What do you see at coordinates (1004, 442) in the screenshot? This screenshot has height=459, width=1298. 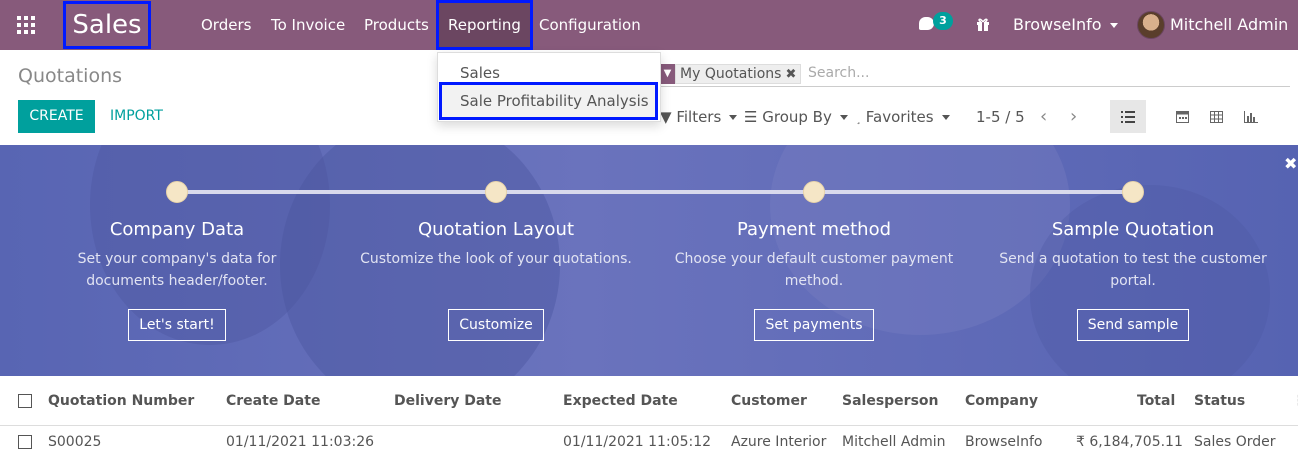 I see `cell-company: BrowseInfo` at bounding box center [1004, 442].